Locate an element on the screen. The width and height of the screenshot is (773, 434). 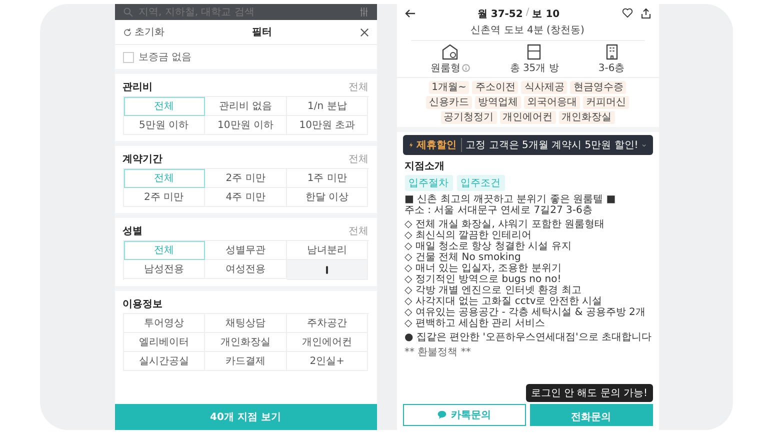
filter-option: 한달 이상 is located at coordinates (327, 197).